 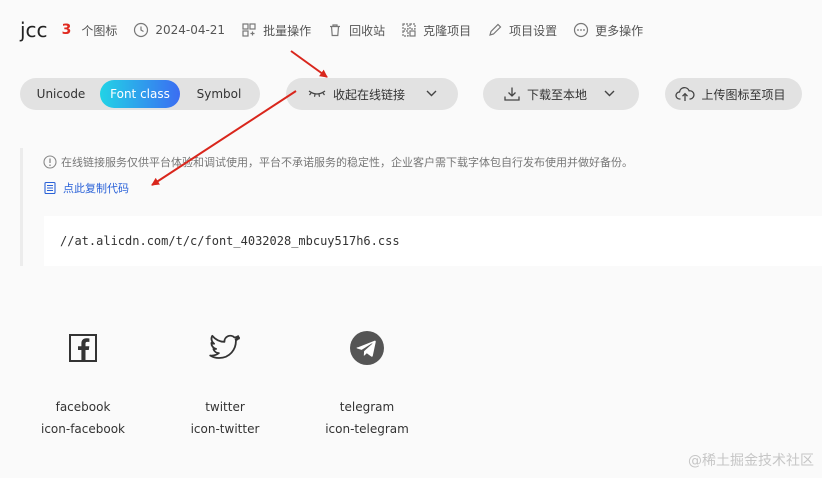 What do you see at coordinates (743, 94) in the screenshot?
I see `upload-label: 上传图标至项目` at bounding box center [743, 94].